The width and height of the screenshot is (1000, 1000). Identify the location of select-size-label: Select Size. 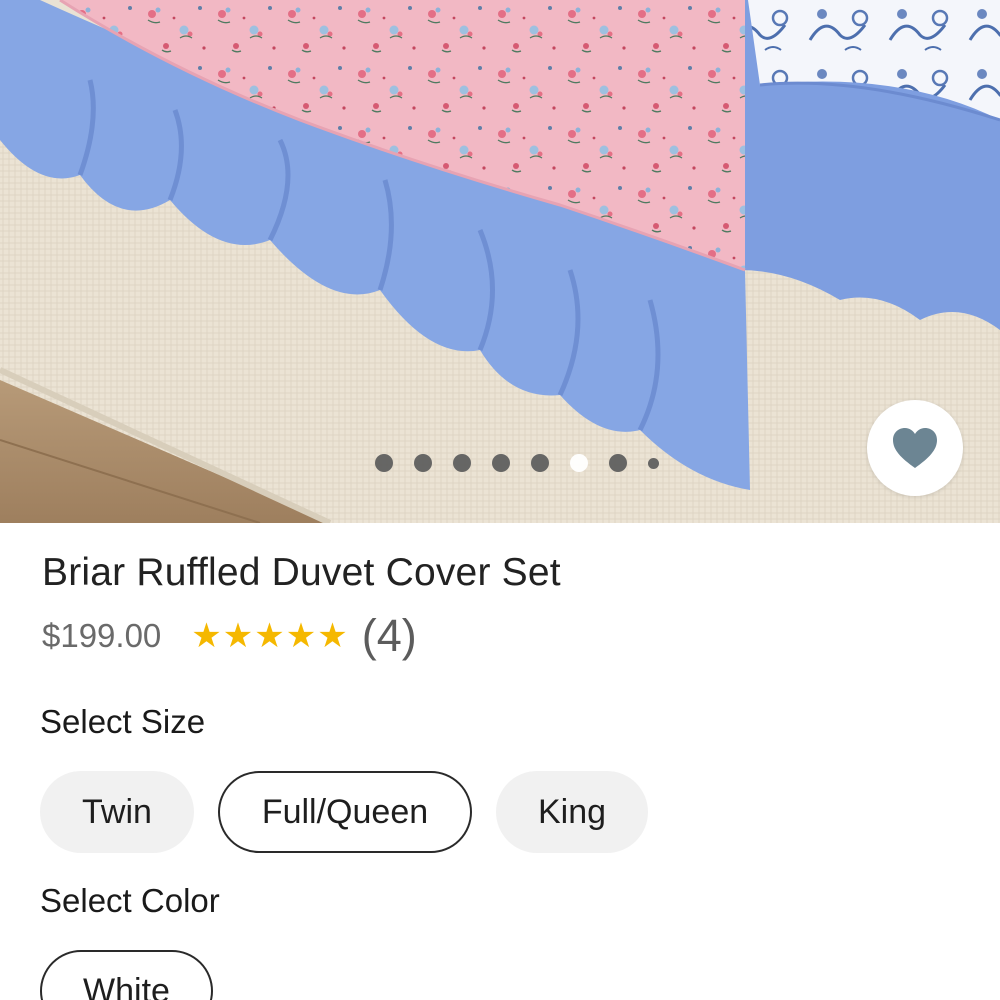
(123, 721).